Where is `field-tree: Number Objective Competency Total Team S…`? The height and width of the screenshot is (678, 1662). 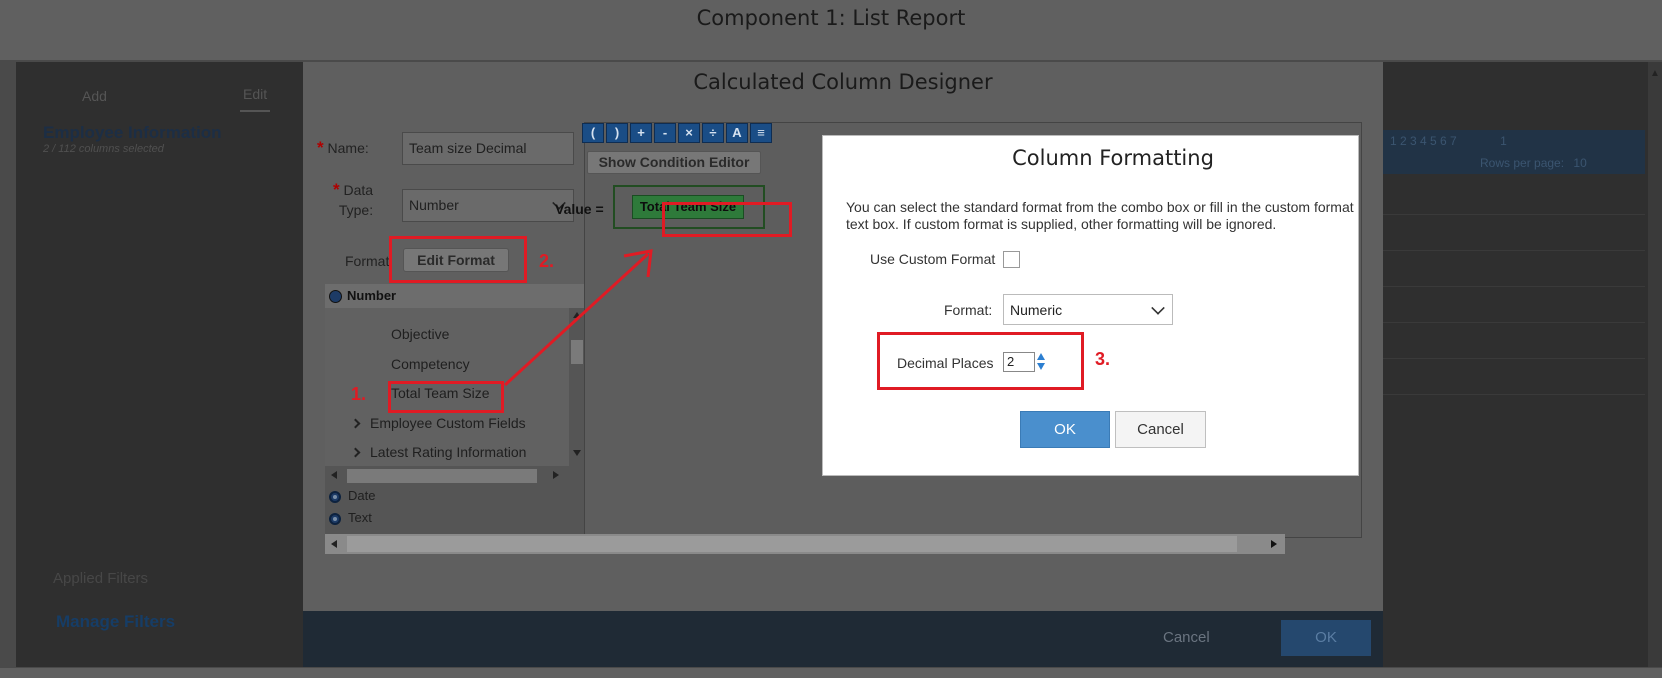 field-tree: Number Objective Competency Total Team S… is located at coordinates (455, 414).